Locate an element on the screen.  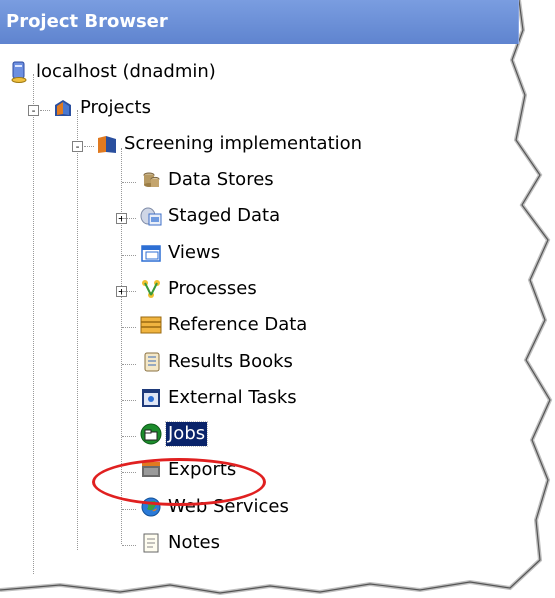
tree-node-label: External Tasks is located at coordinates (232, 397).